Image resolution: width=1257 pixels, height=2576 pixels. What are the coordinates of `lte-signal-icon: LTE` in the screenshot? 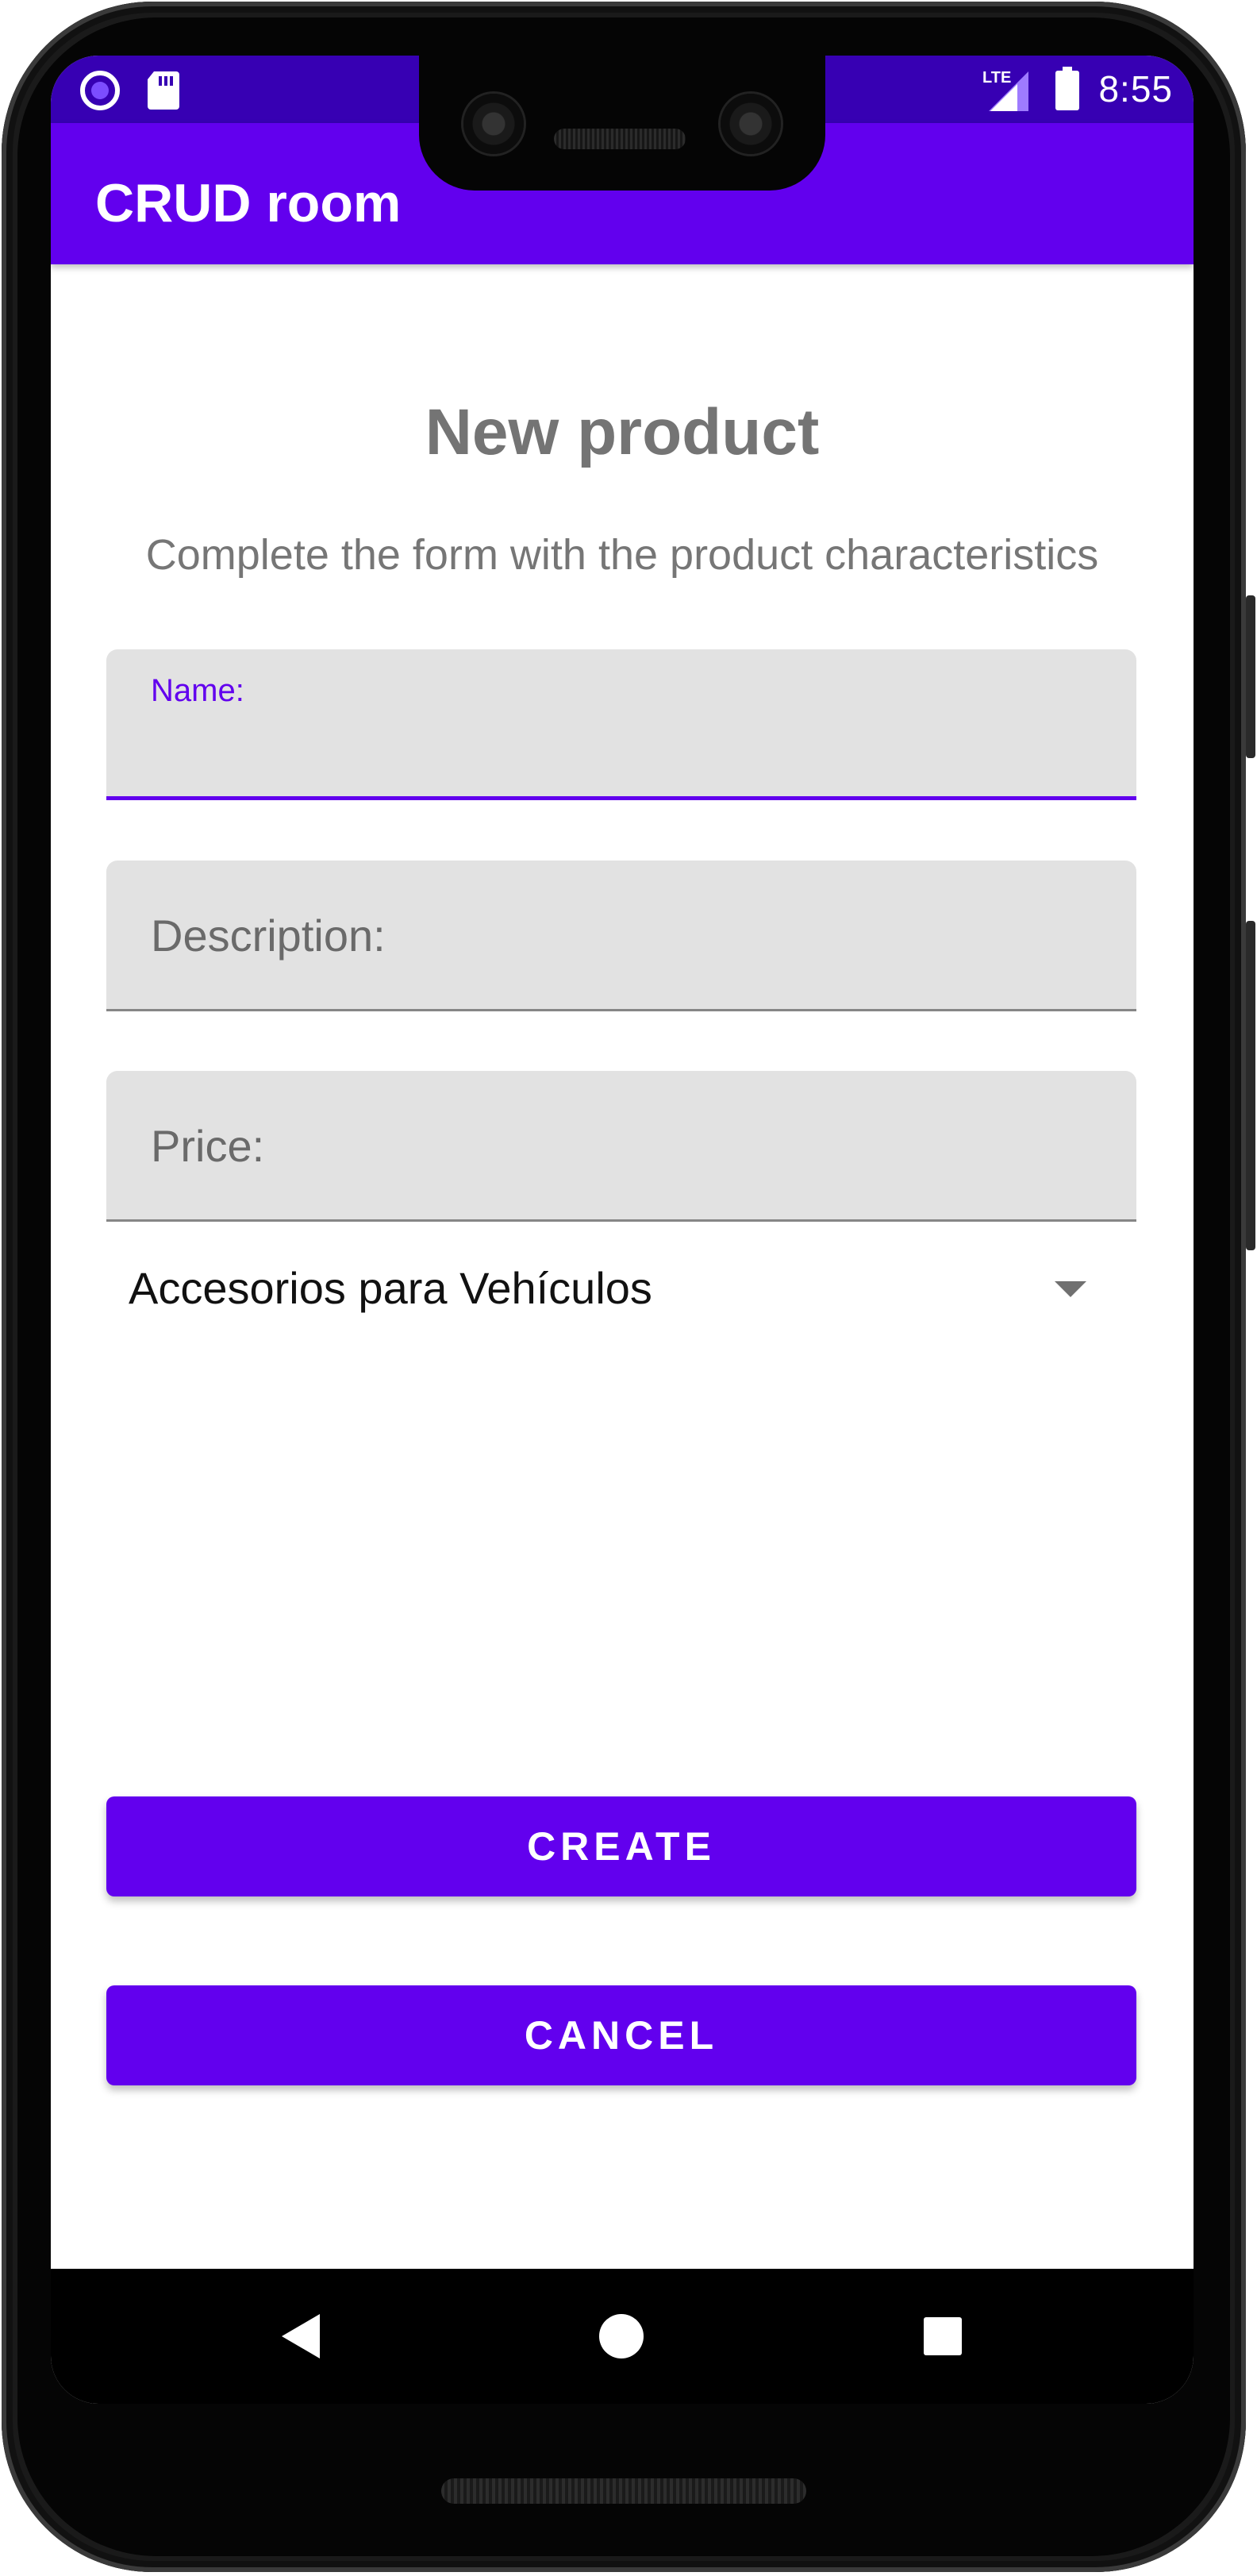 It's located at (1005, 90).